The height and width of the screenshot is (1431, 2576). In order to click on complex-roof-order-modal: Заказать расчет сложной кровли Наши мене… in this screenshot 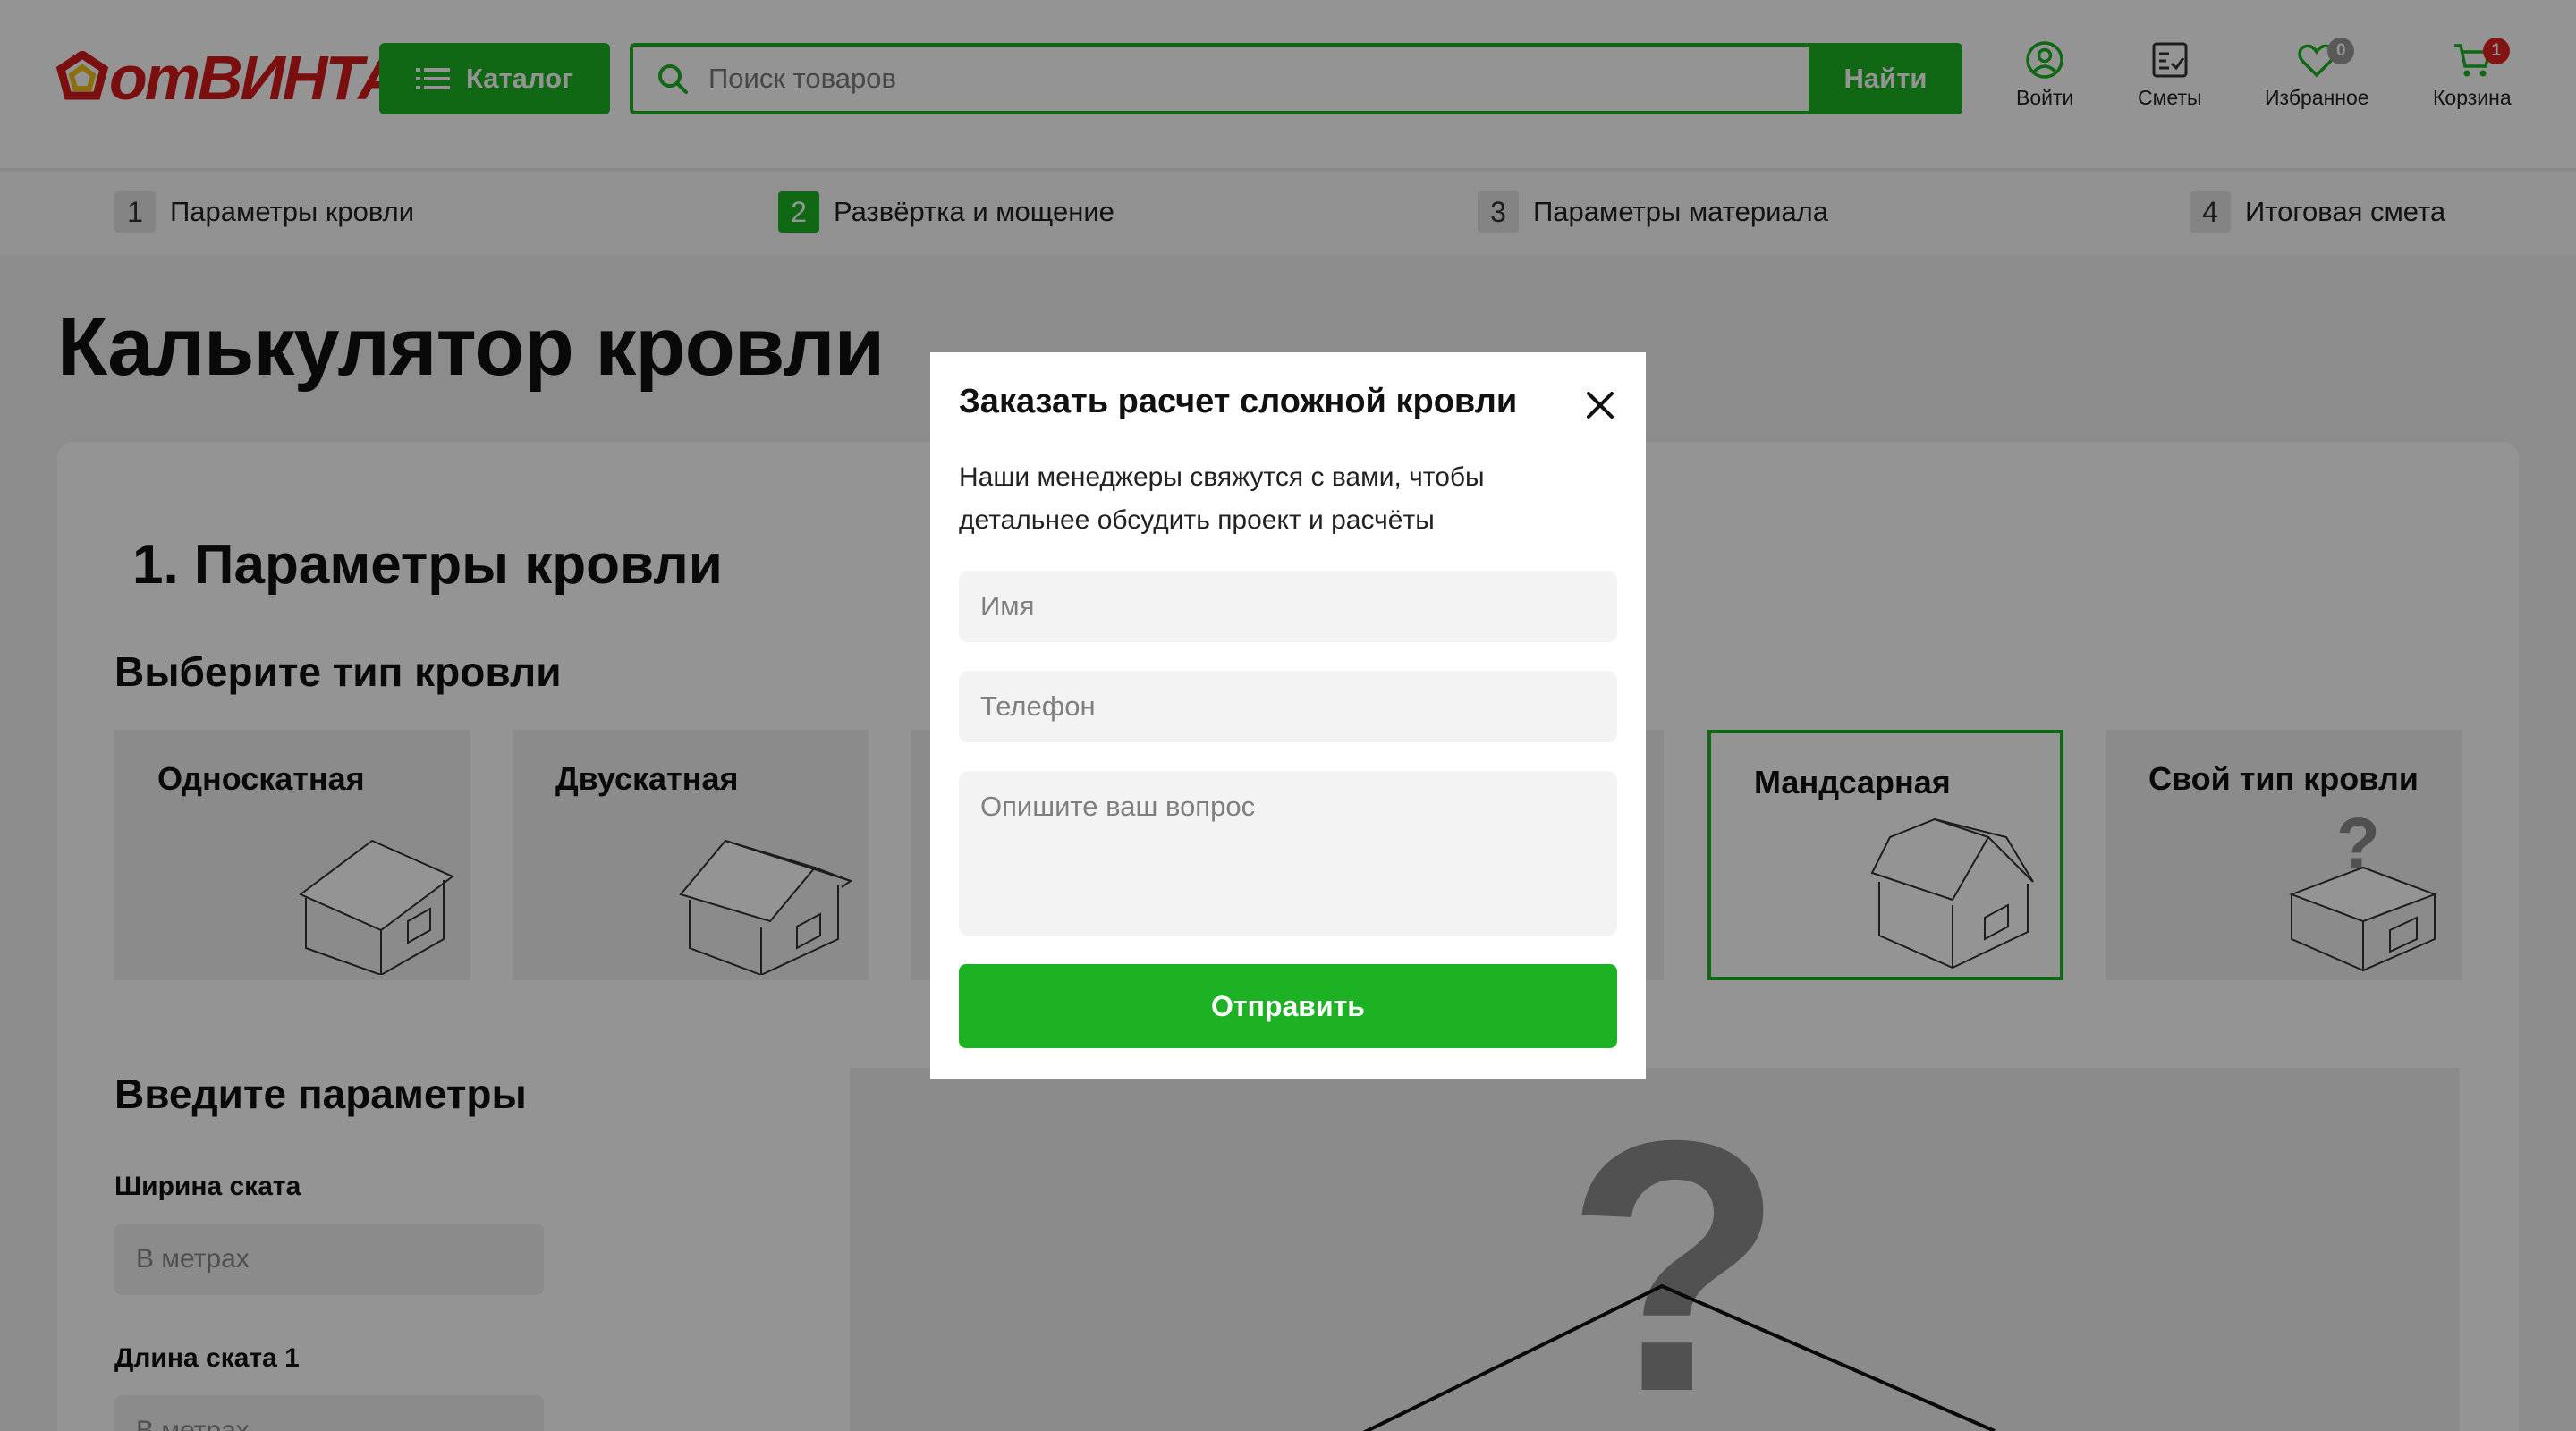, I will do `click(1288, 716)`.